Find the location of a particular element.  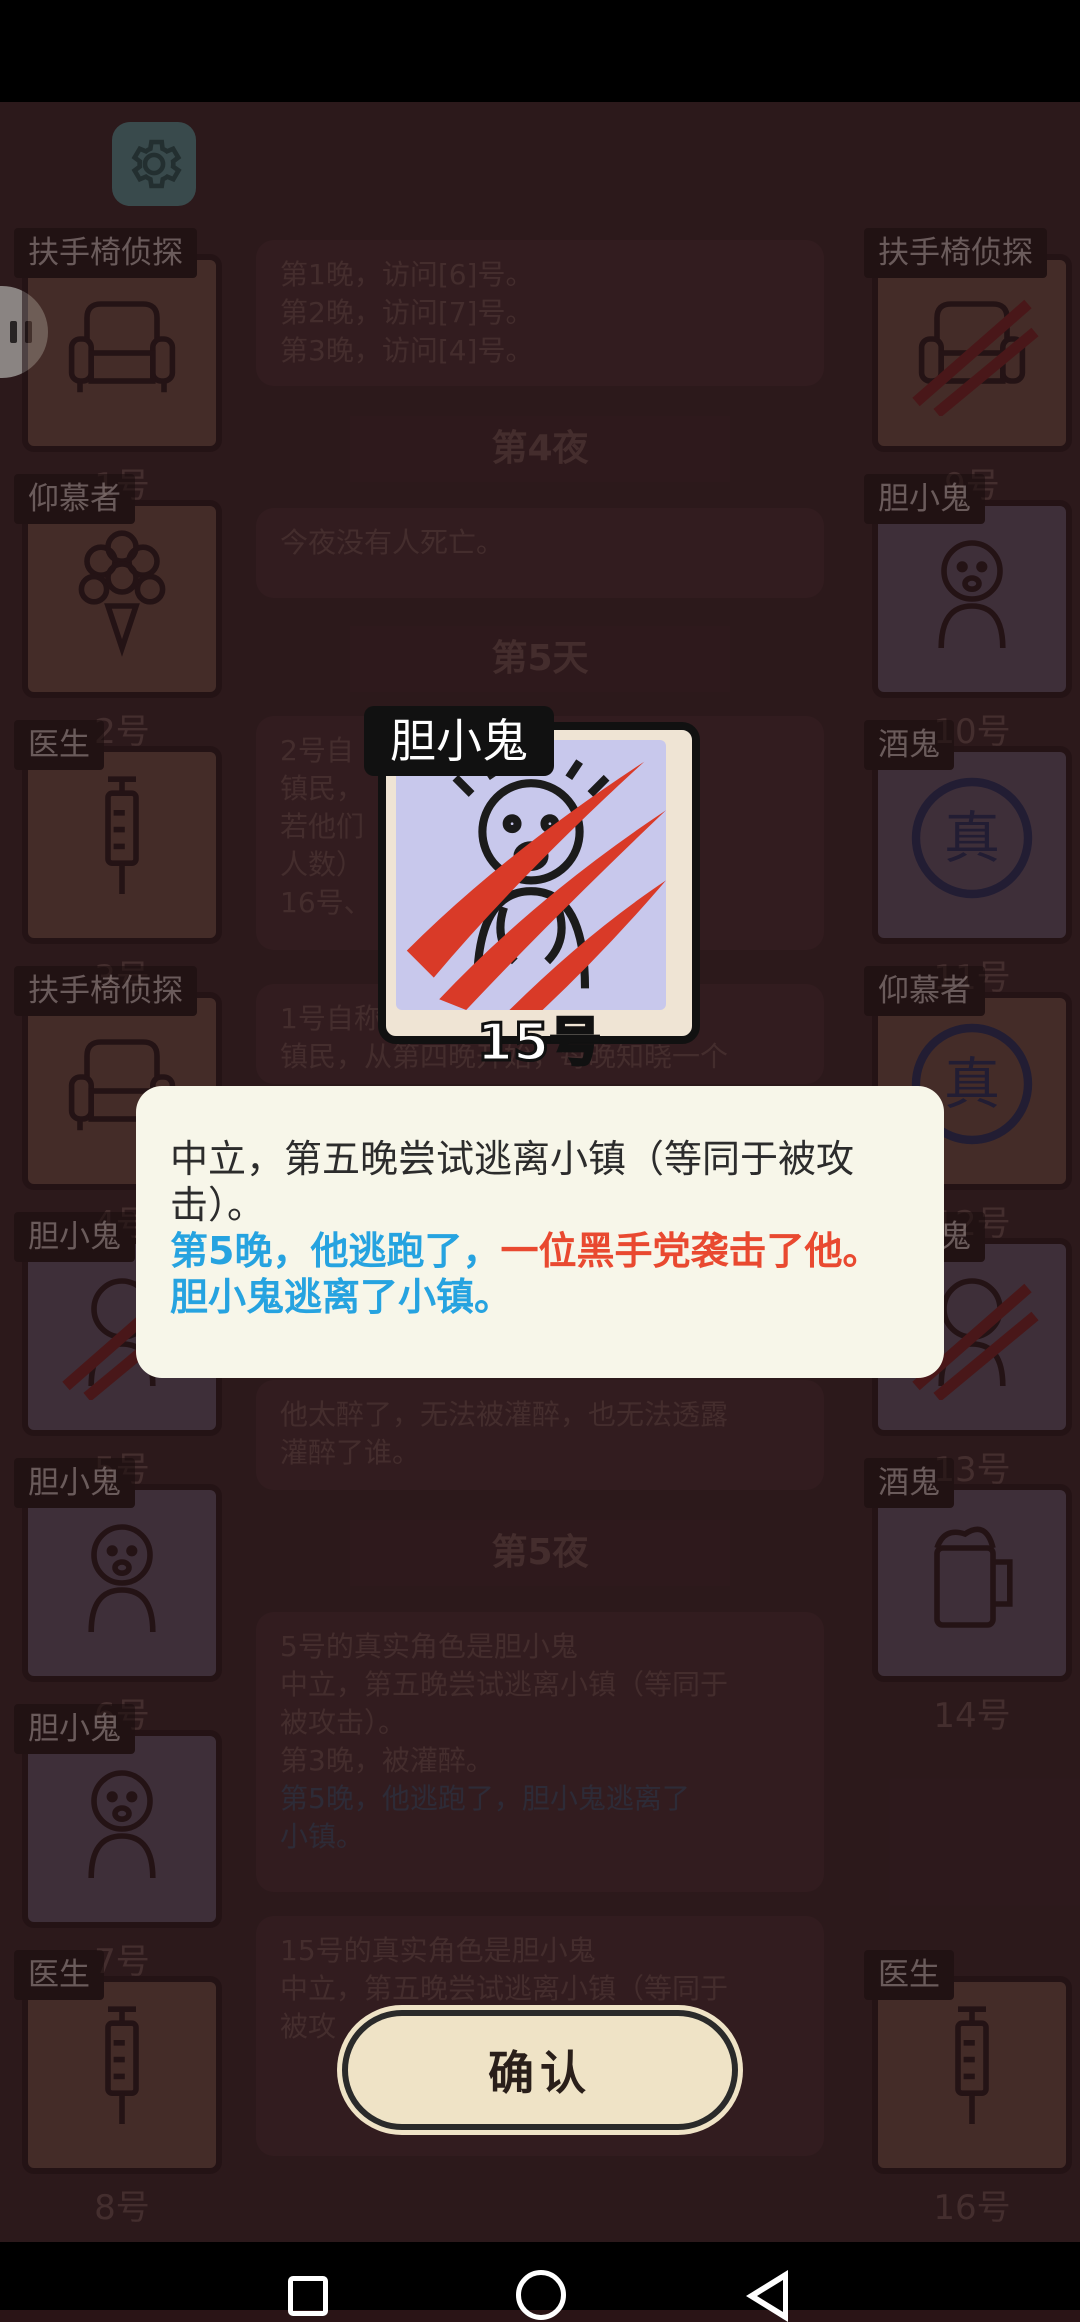

revealed-player-card: 胆小鬼 15号 is located at coordinates (532, 890).